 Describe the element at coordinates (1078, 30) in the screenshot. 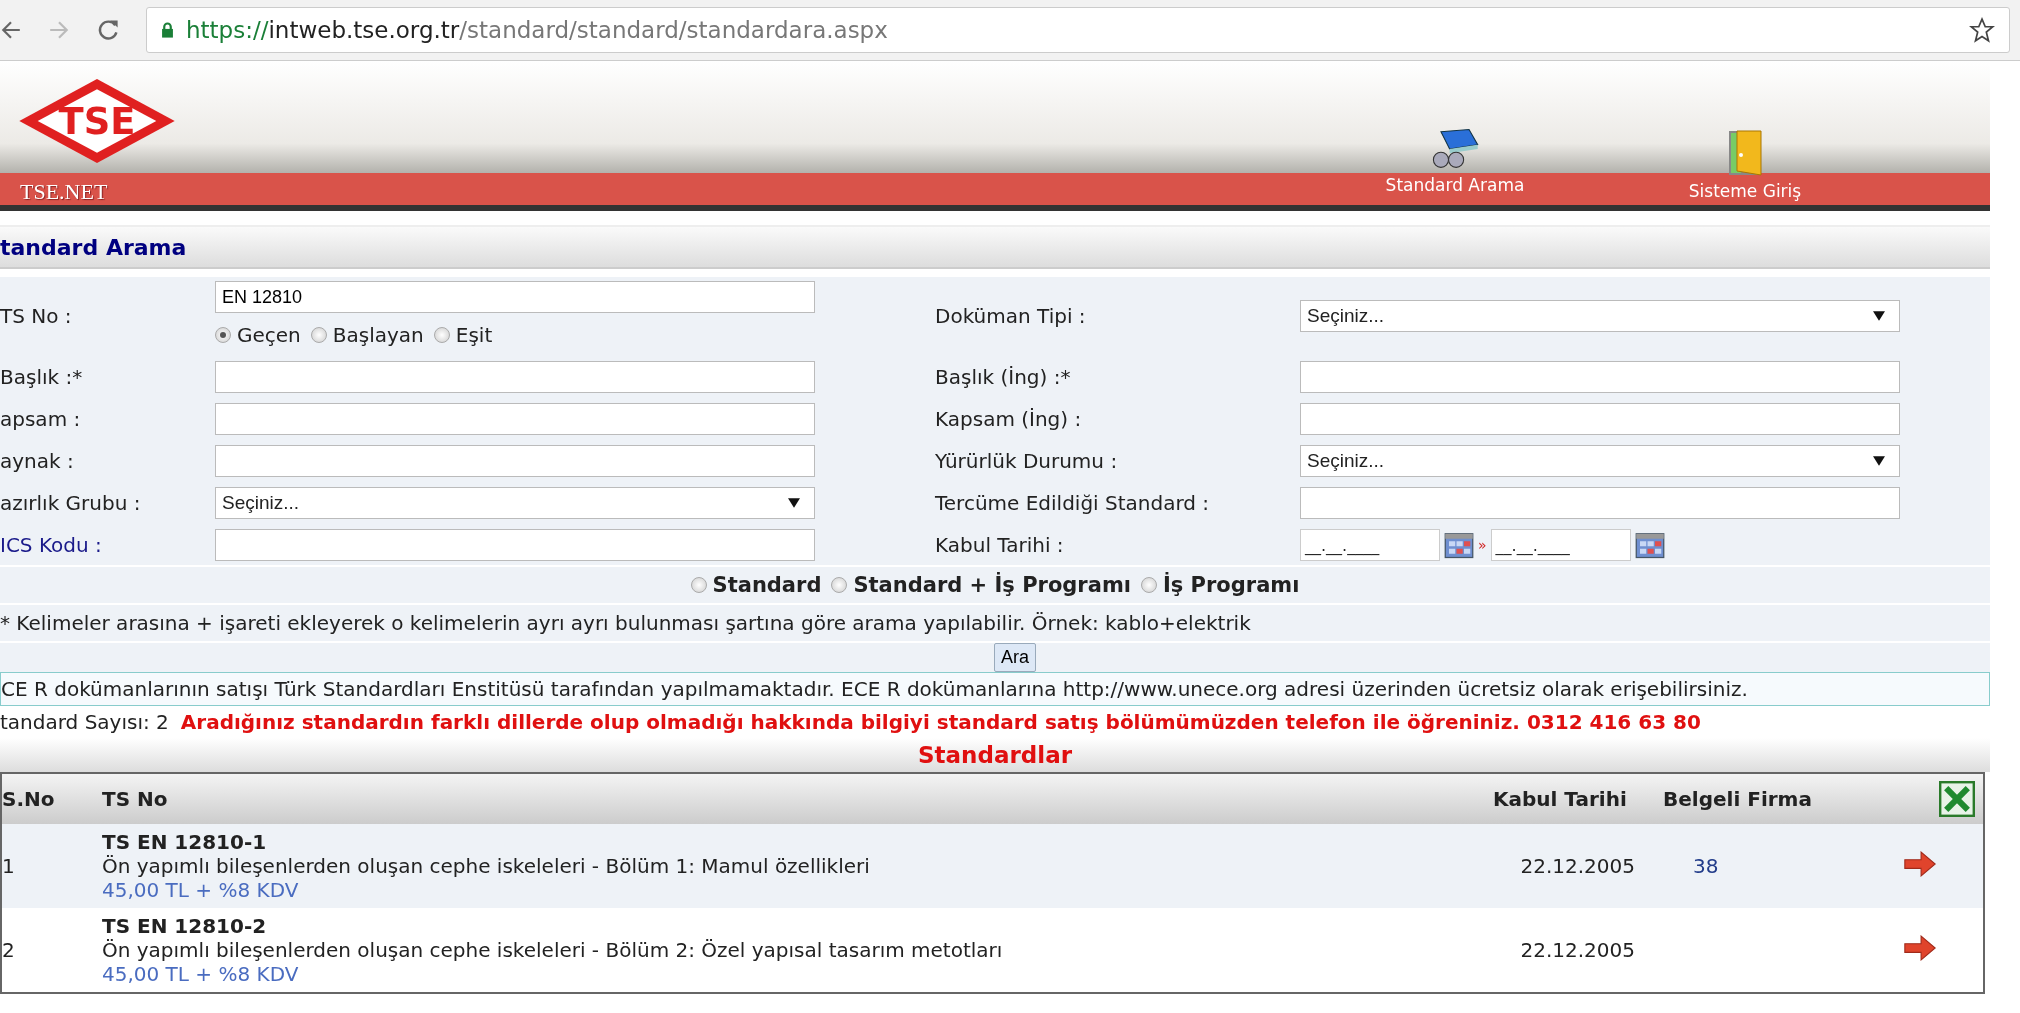

I see `address-field: https://intweb.tse.org.tr/standard/standard/standardara.aspx` at that location.